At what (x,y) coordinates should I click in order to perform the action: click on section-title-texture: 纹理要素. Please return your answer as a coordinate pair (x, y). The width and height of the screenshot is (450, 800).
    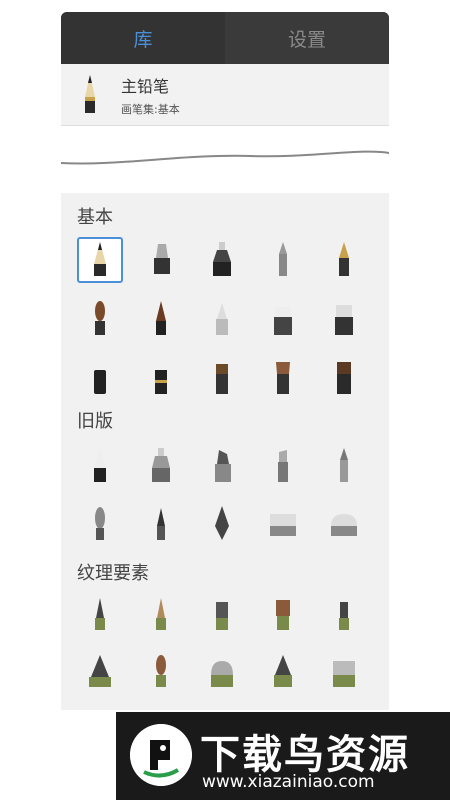
    Looking at the image, I should click on (113, 573).